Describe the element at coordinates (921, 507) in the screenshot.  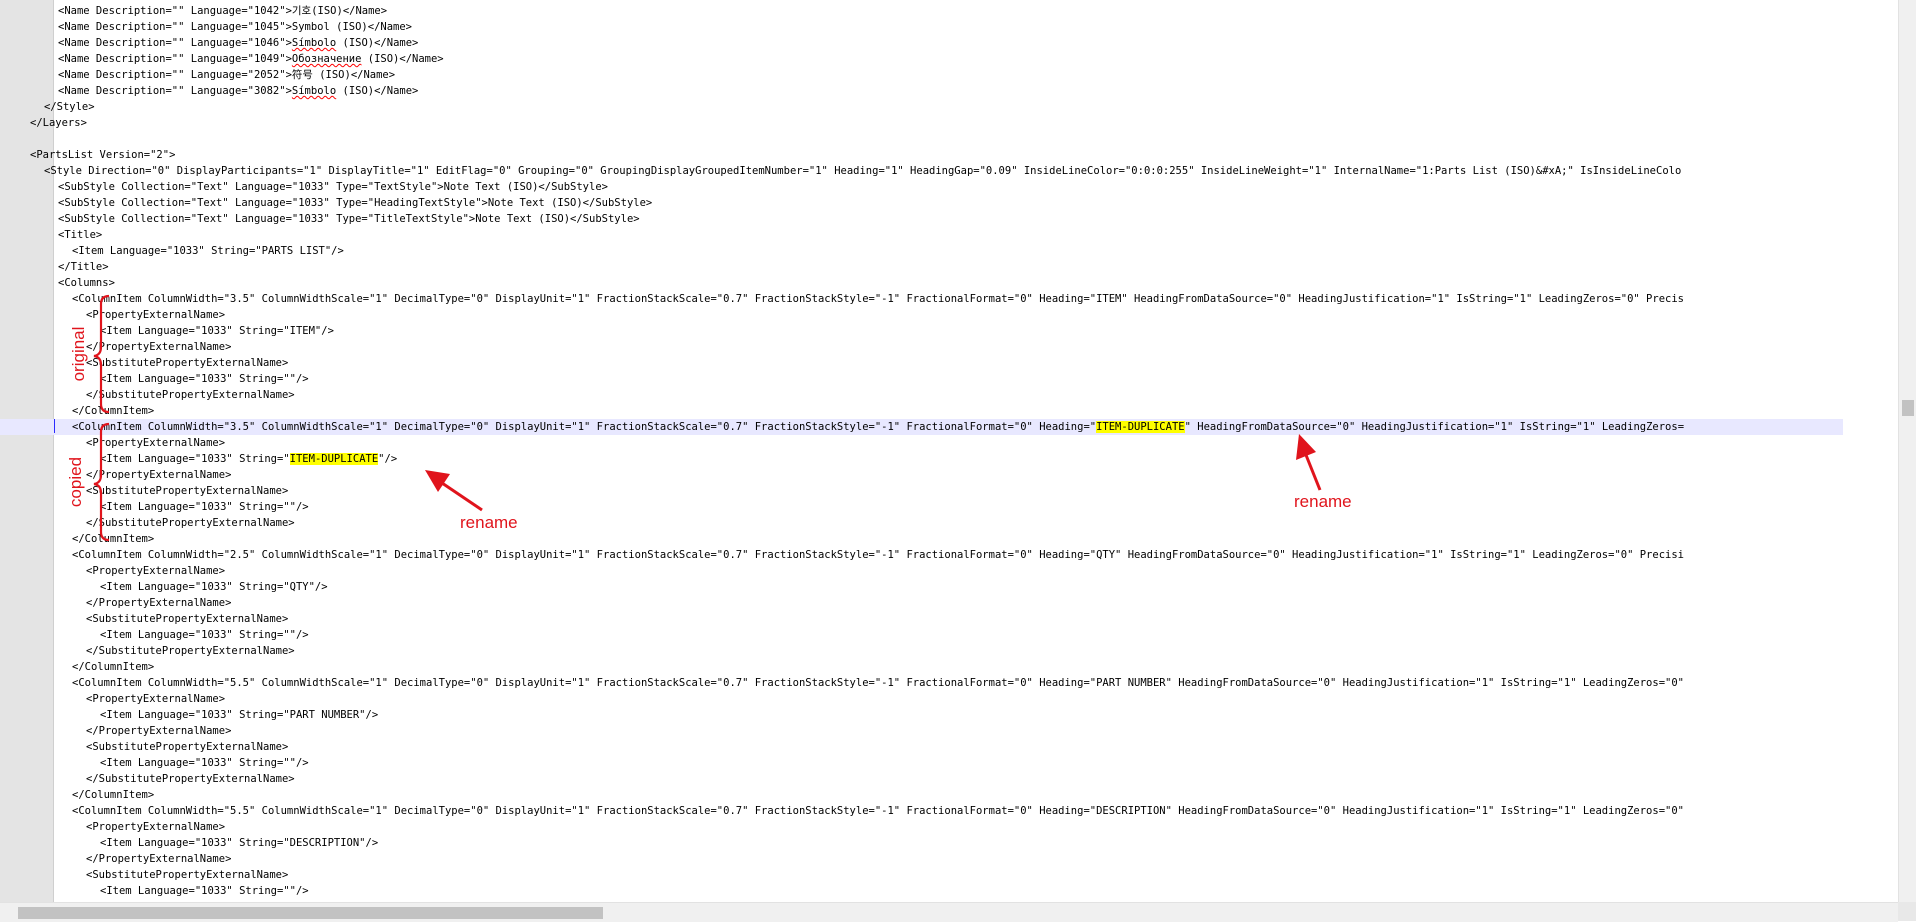
I see `code-line: 5202<Item Language="1033" String=""/>` at that location.